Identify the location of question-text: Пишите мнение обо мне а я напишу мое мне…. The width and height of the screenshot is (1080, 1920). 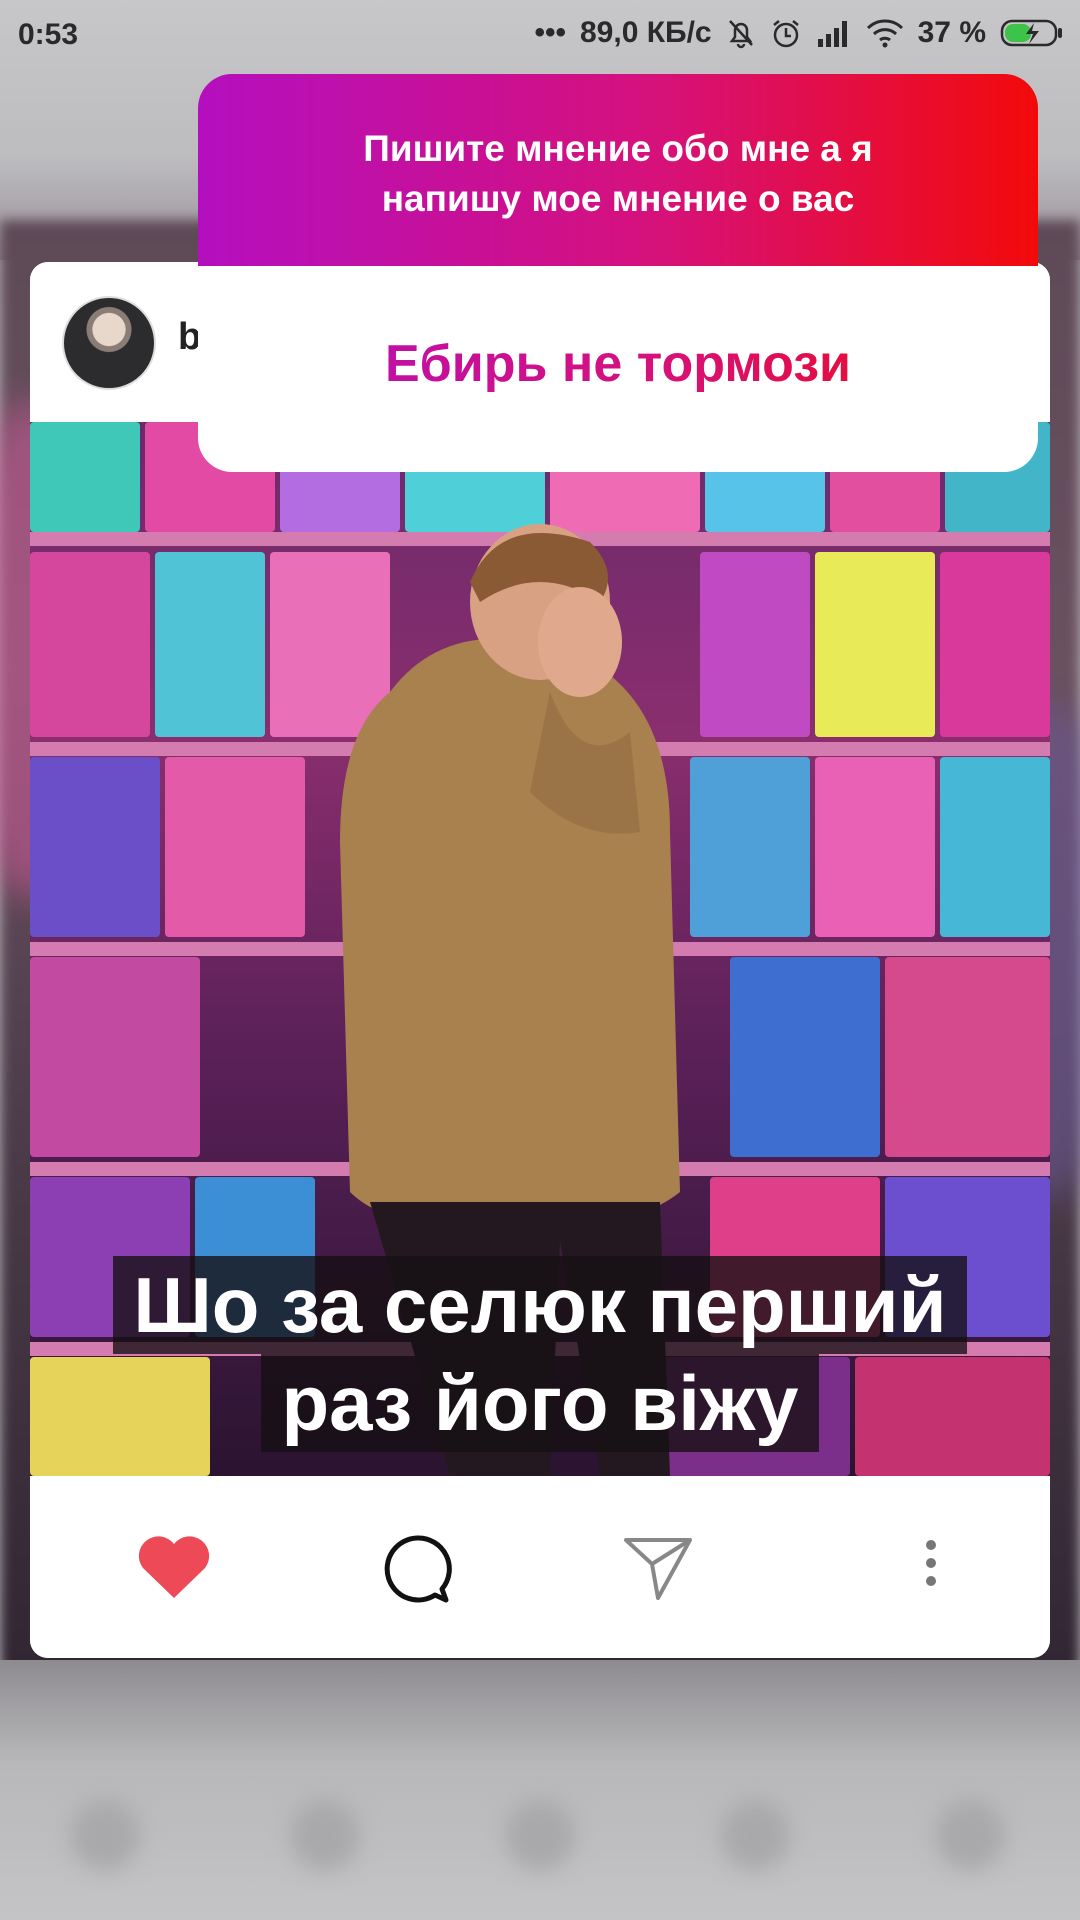
(618, 174).